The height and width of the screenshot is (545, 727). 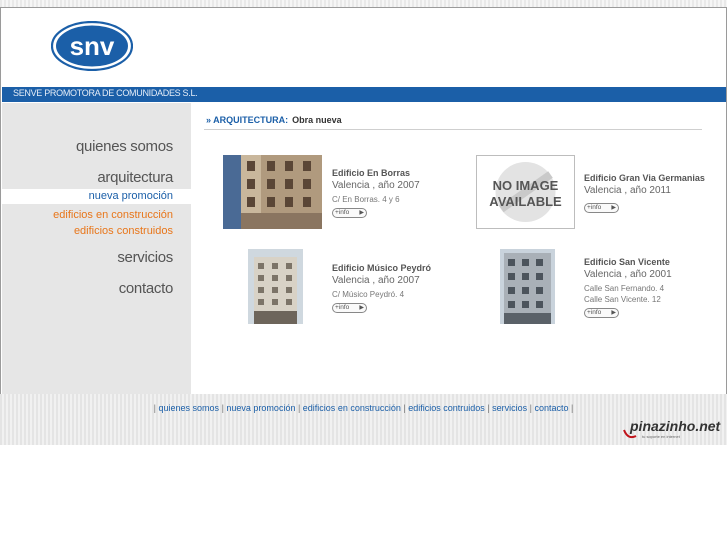 I want to click on nav-edificios-construidos: edificios construidos, so click(x=123, y=231).